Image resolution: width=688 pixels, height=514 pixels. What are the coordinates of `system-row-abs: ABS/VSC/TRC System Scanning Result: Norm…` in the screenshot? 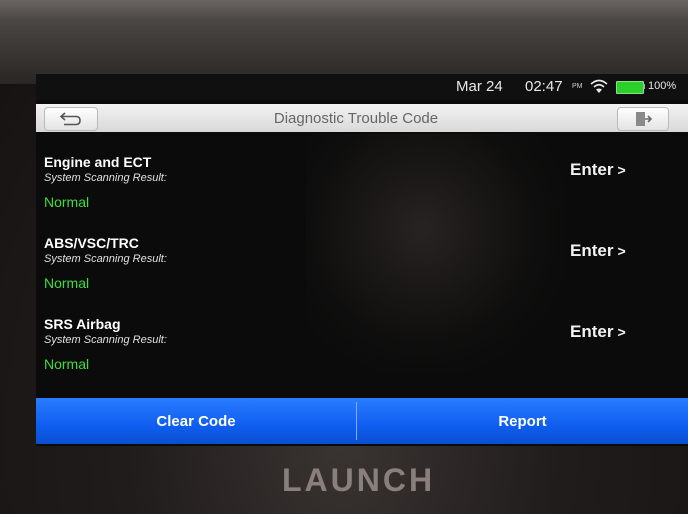 It's located at (364, 271).